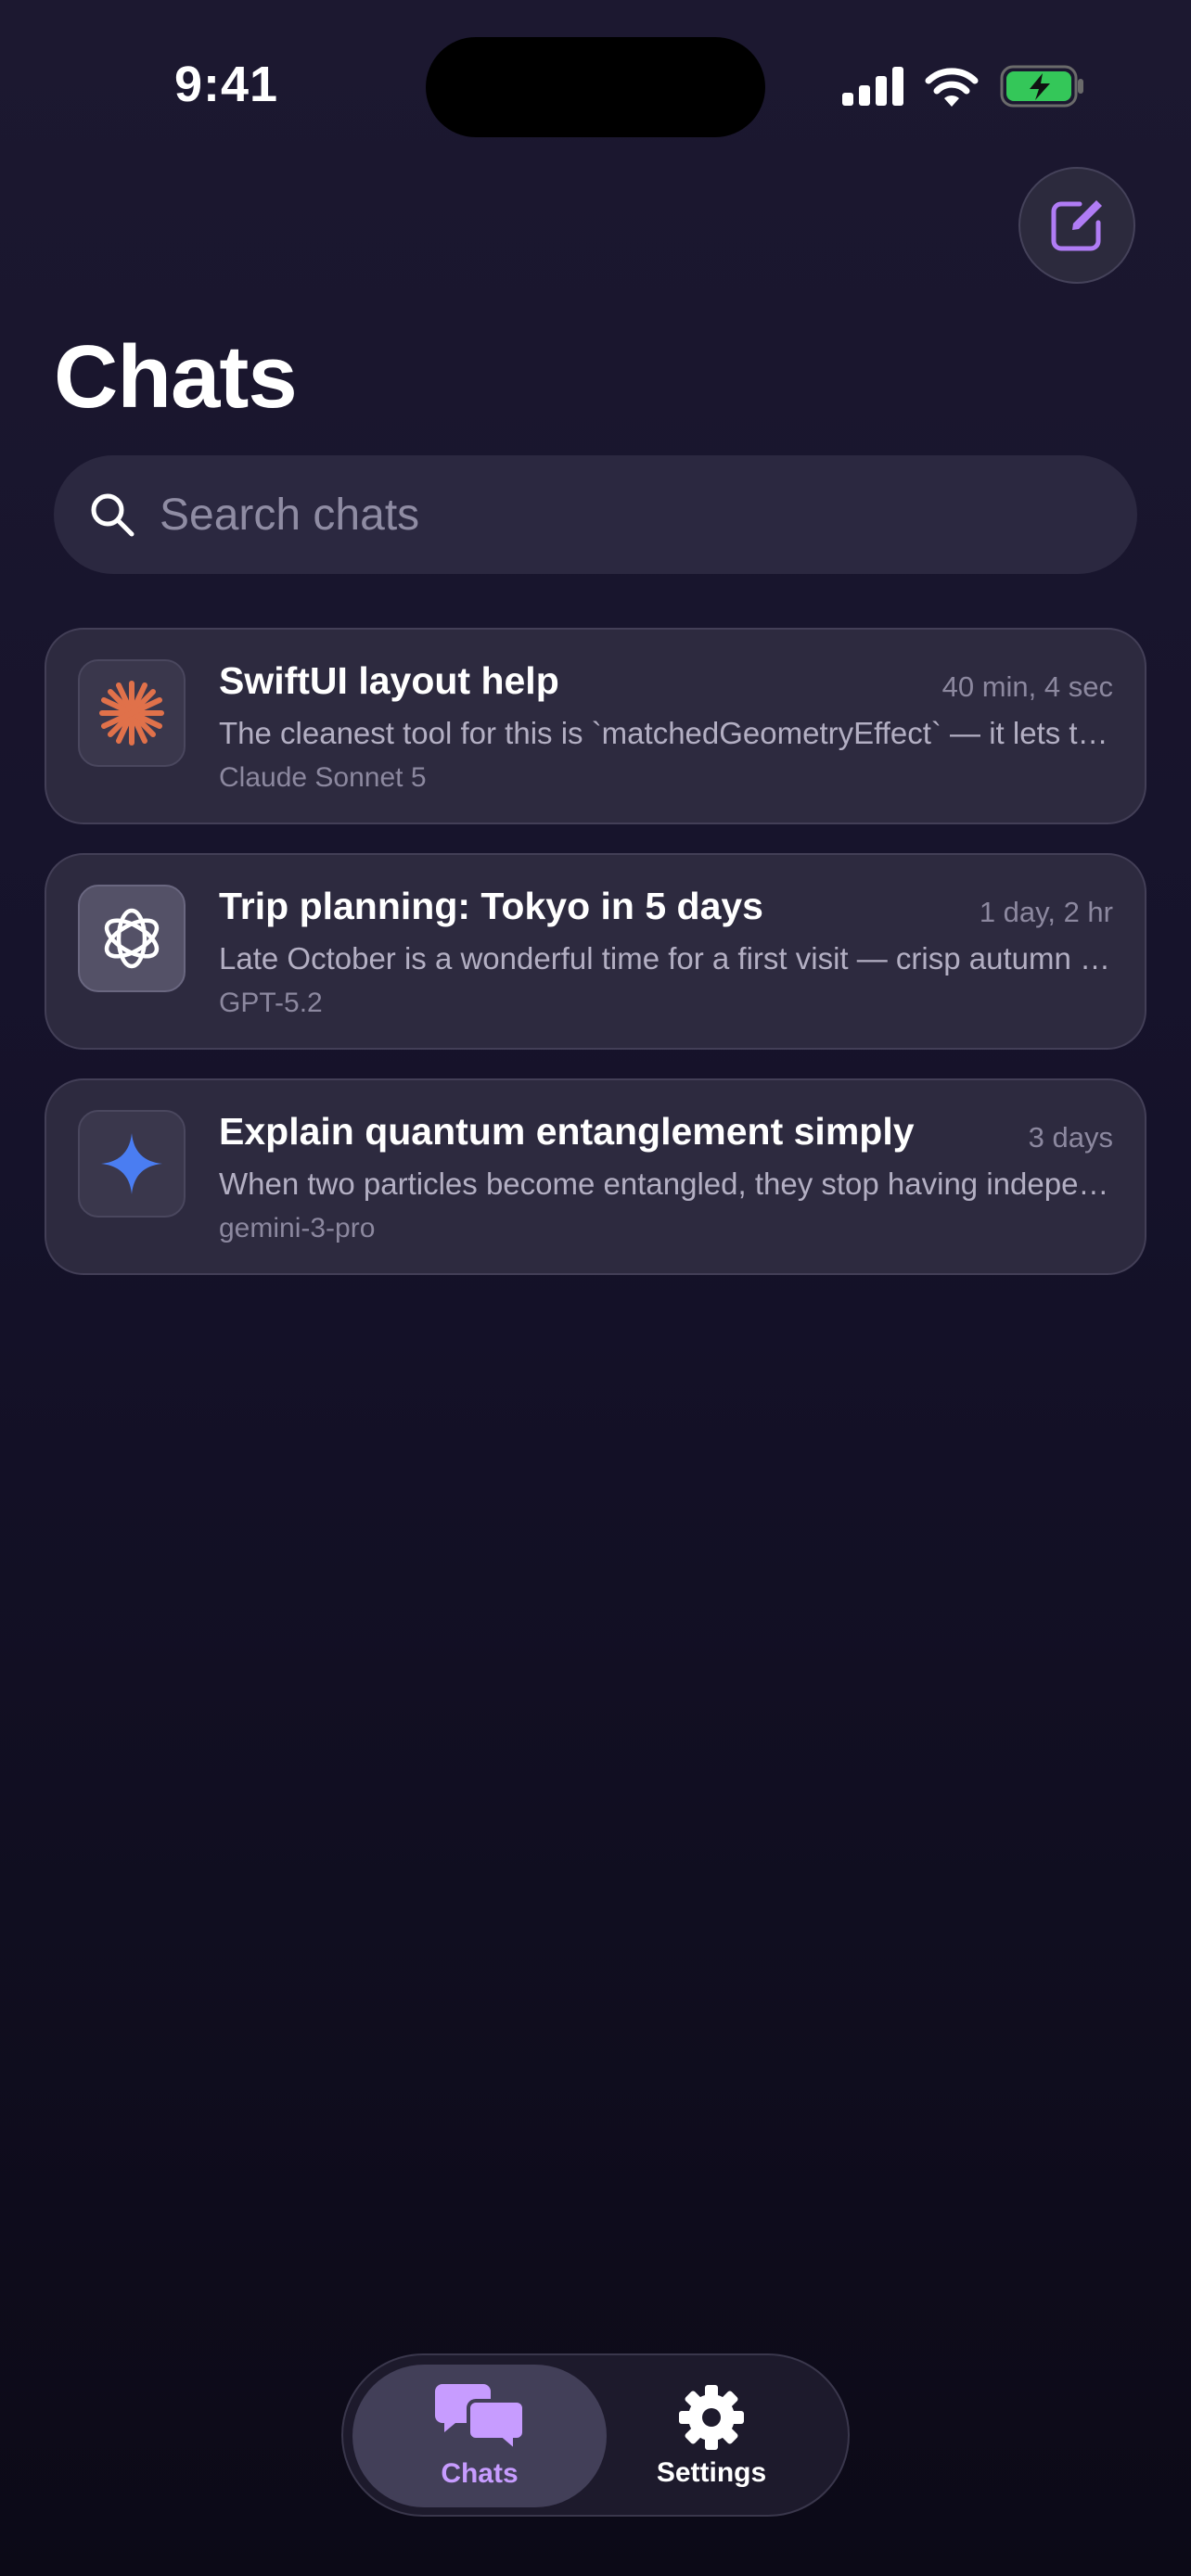 Image resolution: width=1191 pixels, height=2576 pixels. What do you see at coordinates (480, 2473) in the screenshot?
I see `tab-label: Chats` at bounding box center [480, 2473].